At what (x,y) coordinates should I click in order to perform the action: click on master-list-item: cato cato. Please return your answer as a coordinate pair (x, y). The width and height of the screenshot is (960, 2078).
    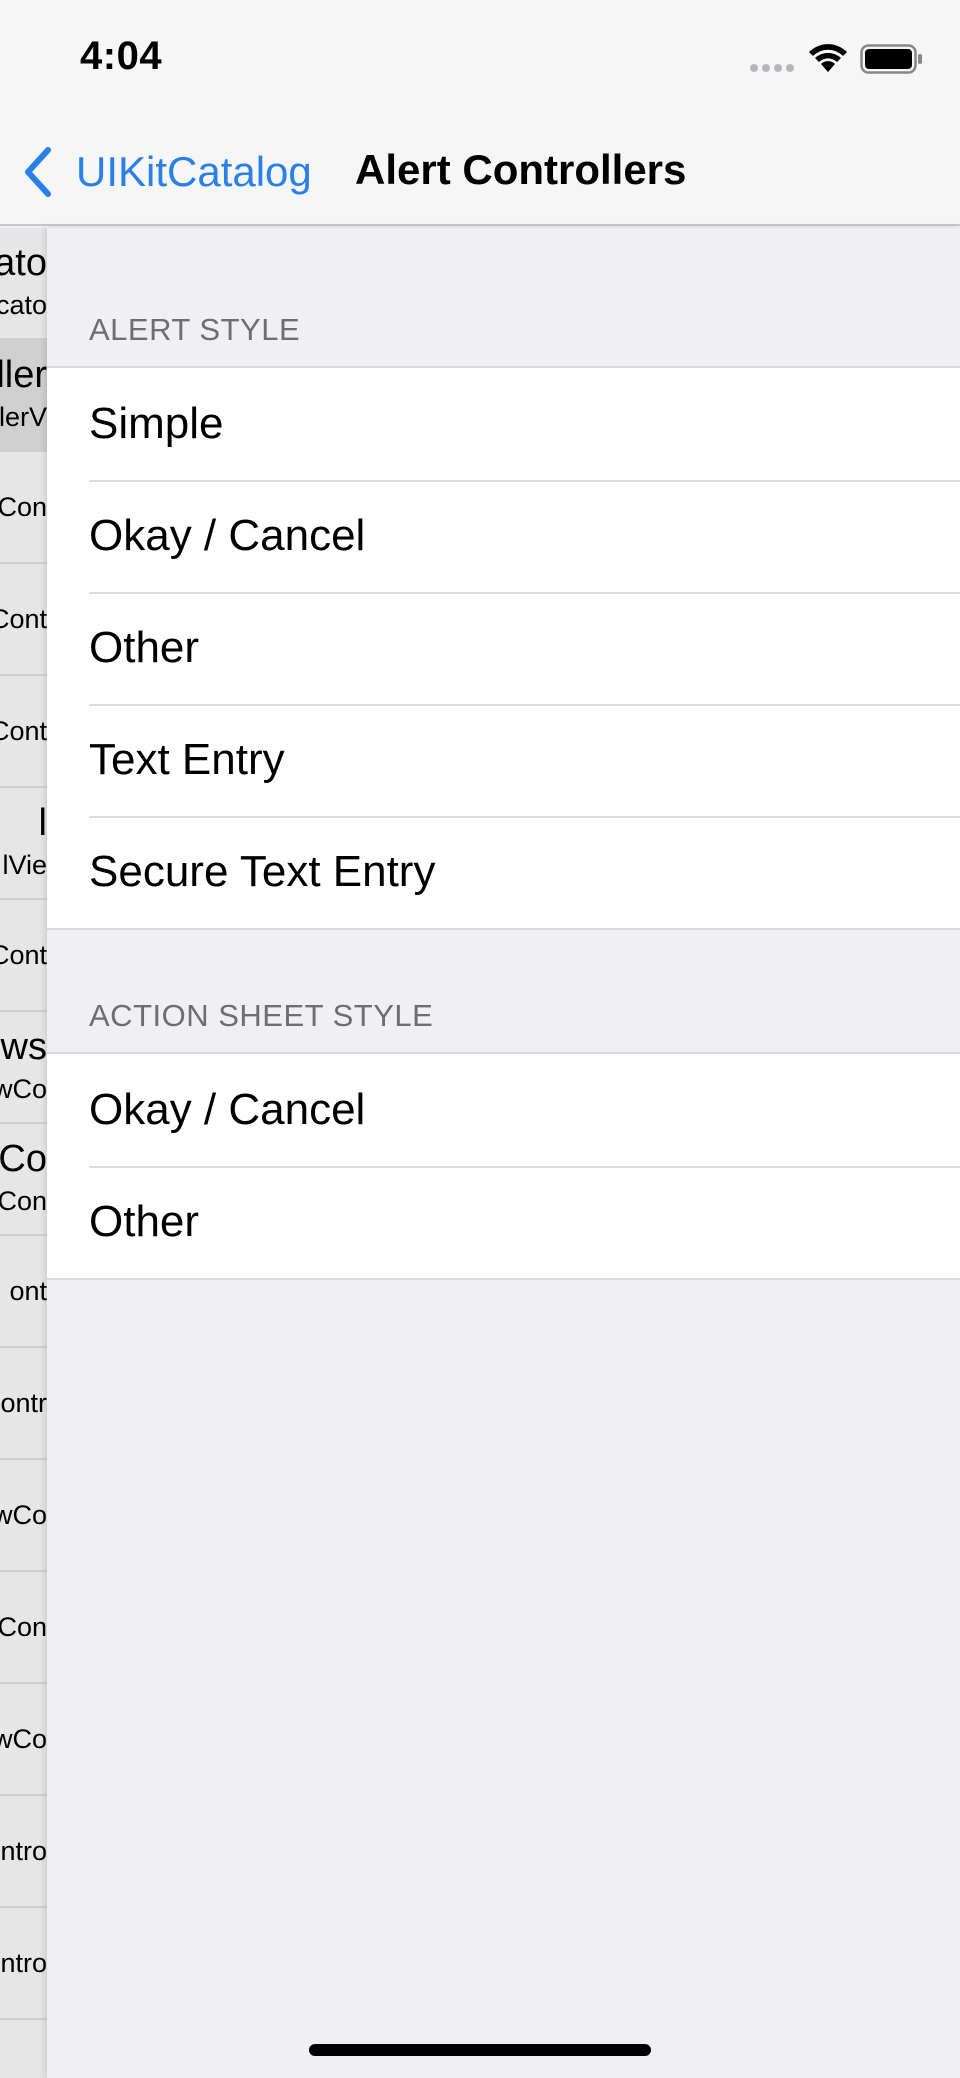
    Looking at the image, I should click on (23, 284).